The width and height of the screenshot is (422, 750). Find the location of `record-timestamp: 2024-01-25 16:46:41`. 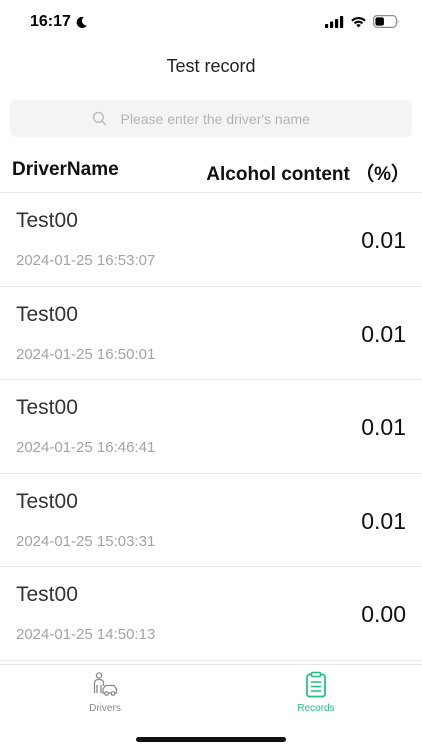

record-timestamp: 2024-01-25 16:46:41 is located at coordinates (86, 447).